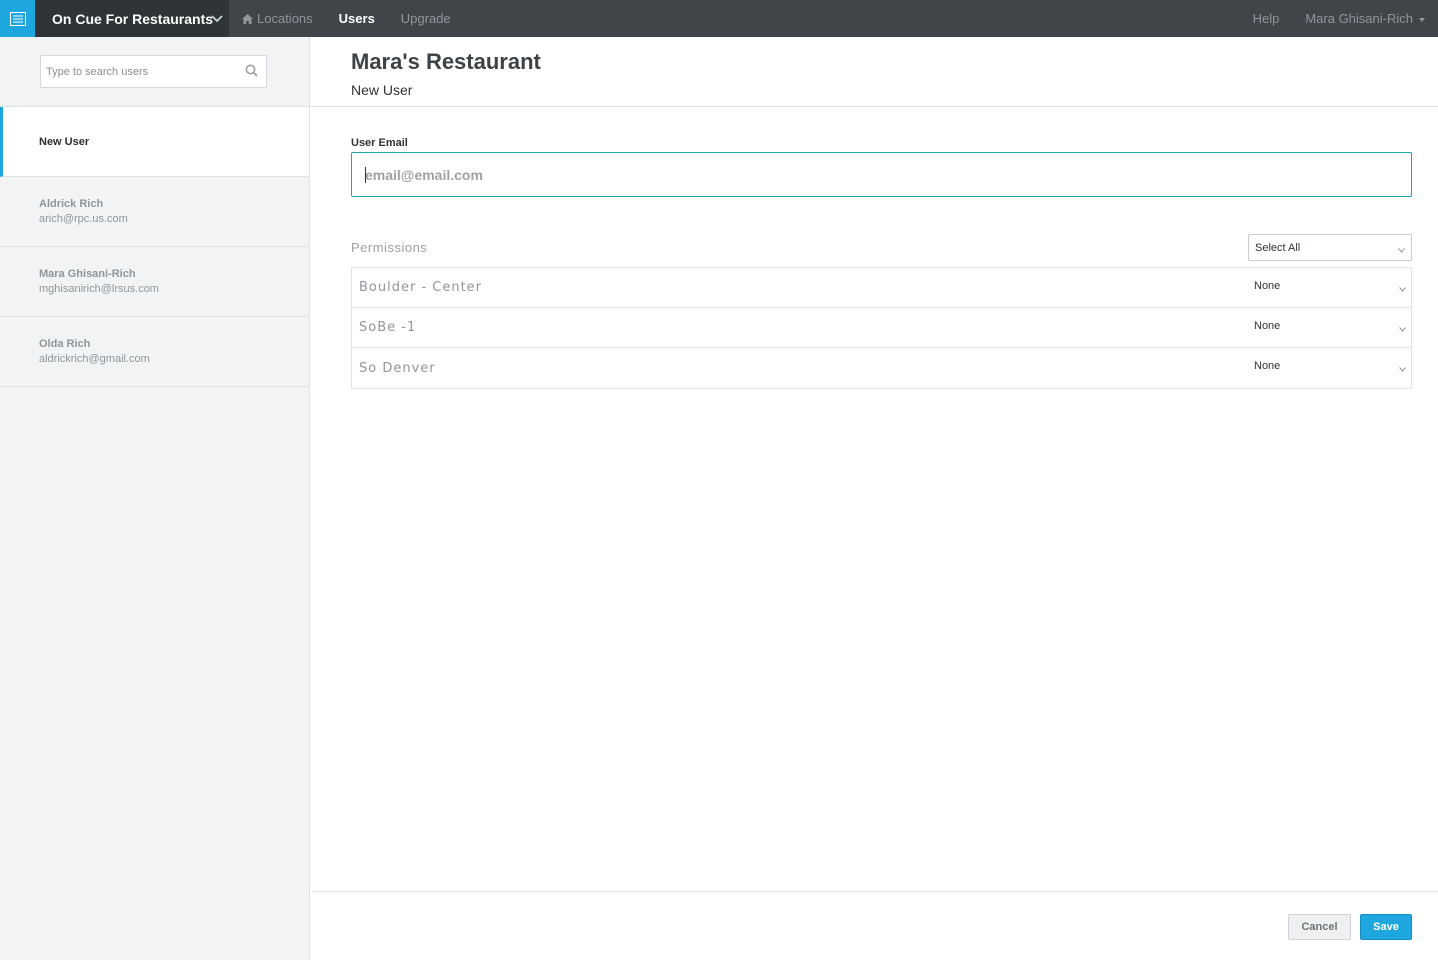 Image resolution: width=1438 pixels, height=960 pixels. What do you see at coordinates (251, 73) in the screenshot?
I see `search-icon` at bounding box center [251, 73].